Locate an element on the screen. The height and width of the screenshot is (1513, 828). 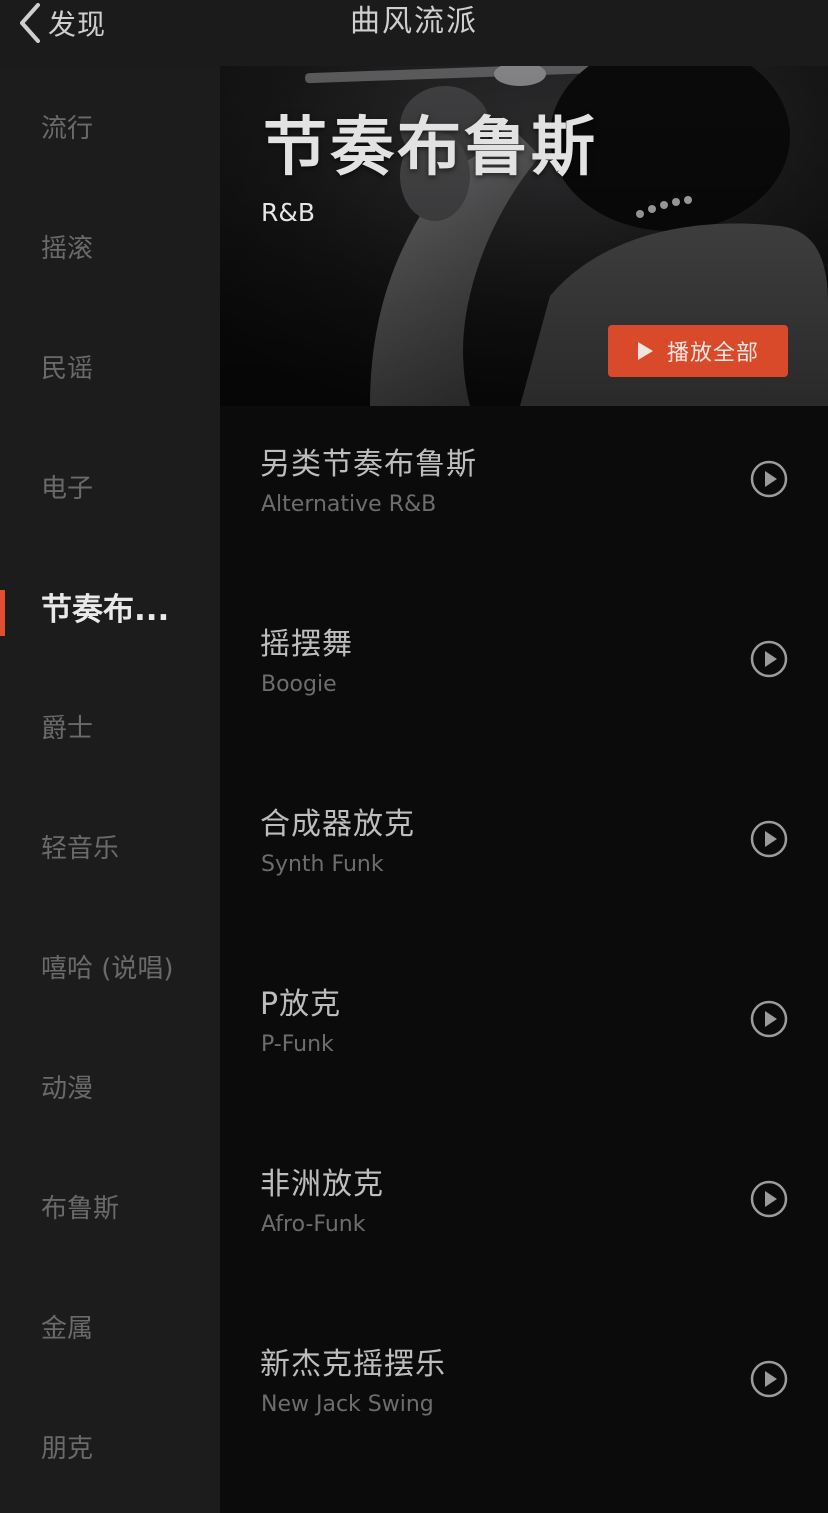
subgenre-english-name: New Jack Swing is located at coordinates (347, 1404).